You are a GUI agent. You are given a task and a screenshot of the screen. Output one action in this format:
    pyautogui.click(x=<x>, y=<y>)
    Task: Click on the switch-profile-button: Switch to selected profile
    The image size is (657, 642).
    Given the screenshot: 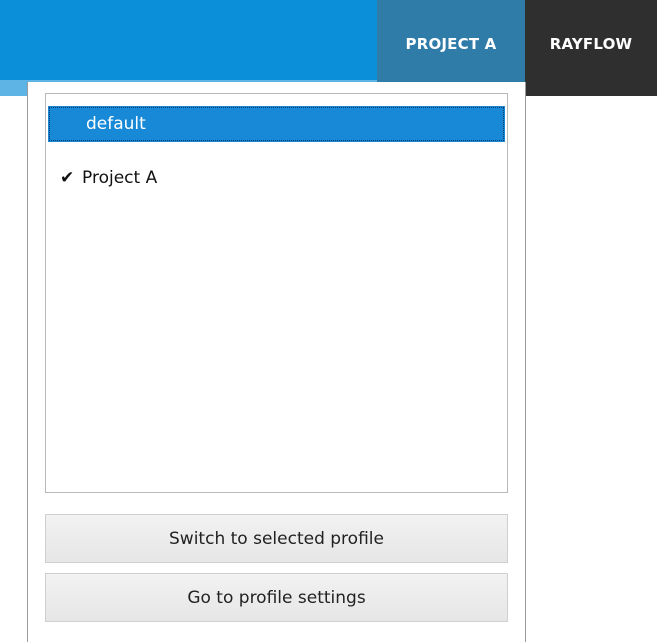 What is the action you would take?
    pyautogui.click(x=276, y=538)
    